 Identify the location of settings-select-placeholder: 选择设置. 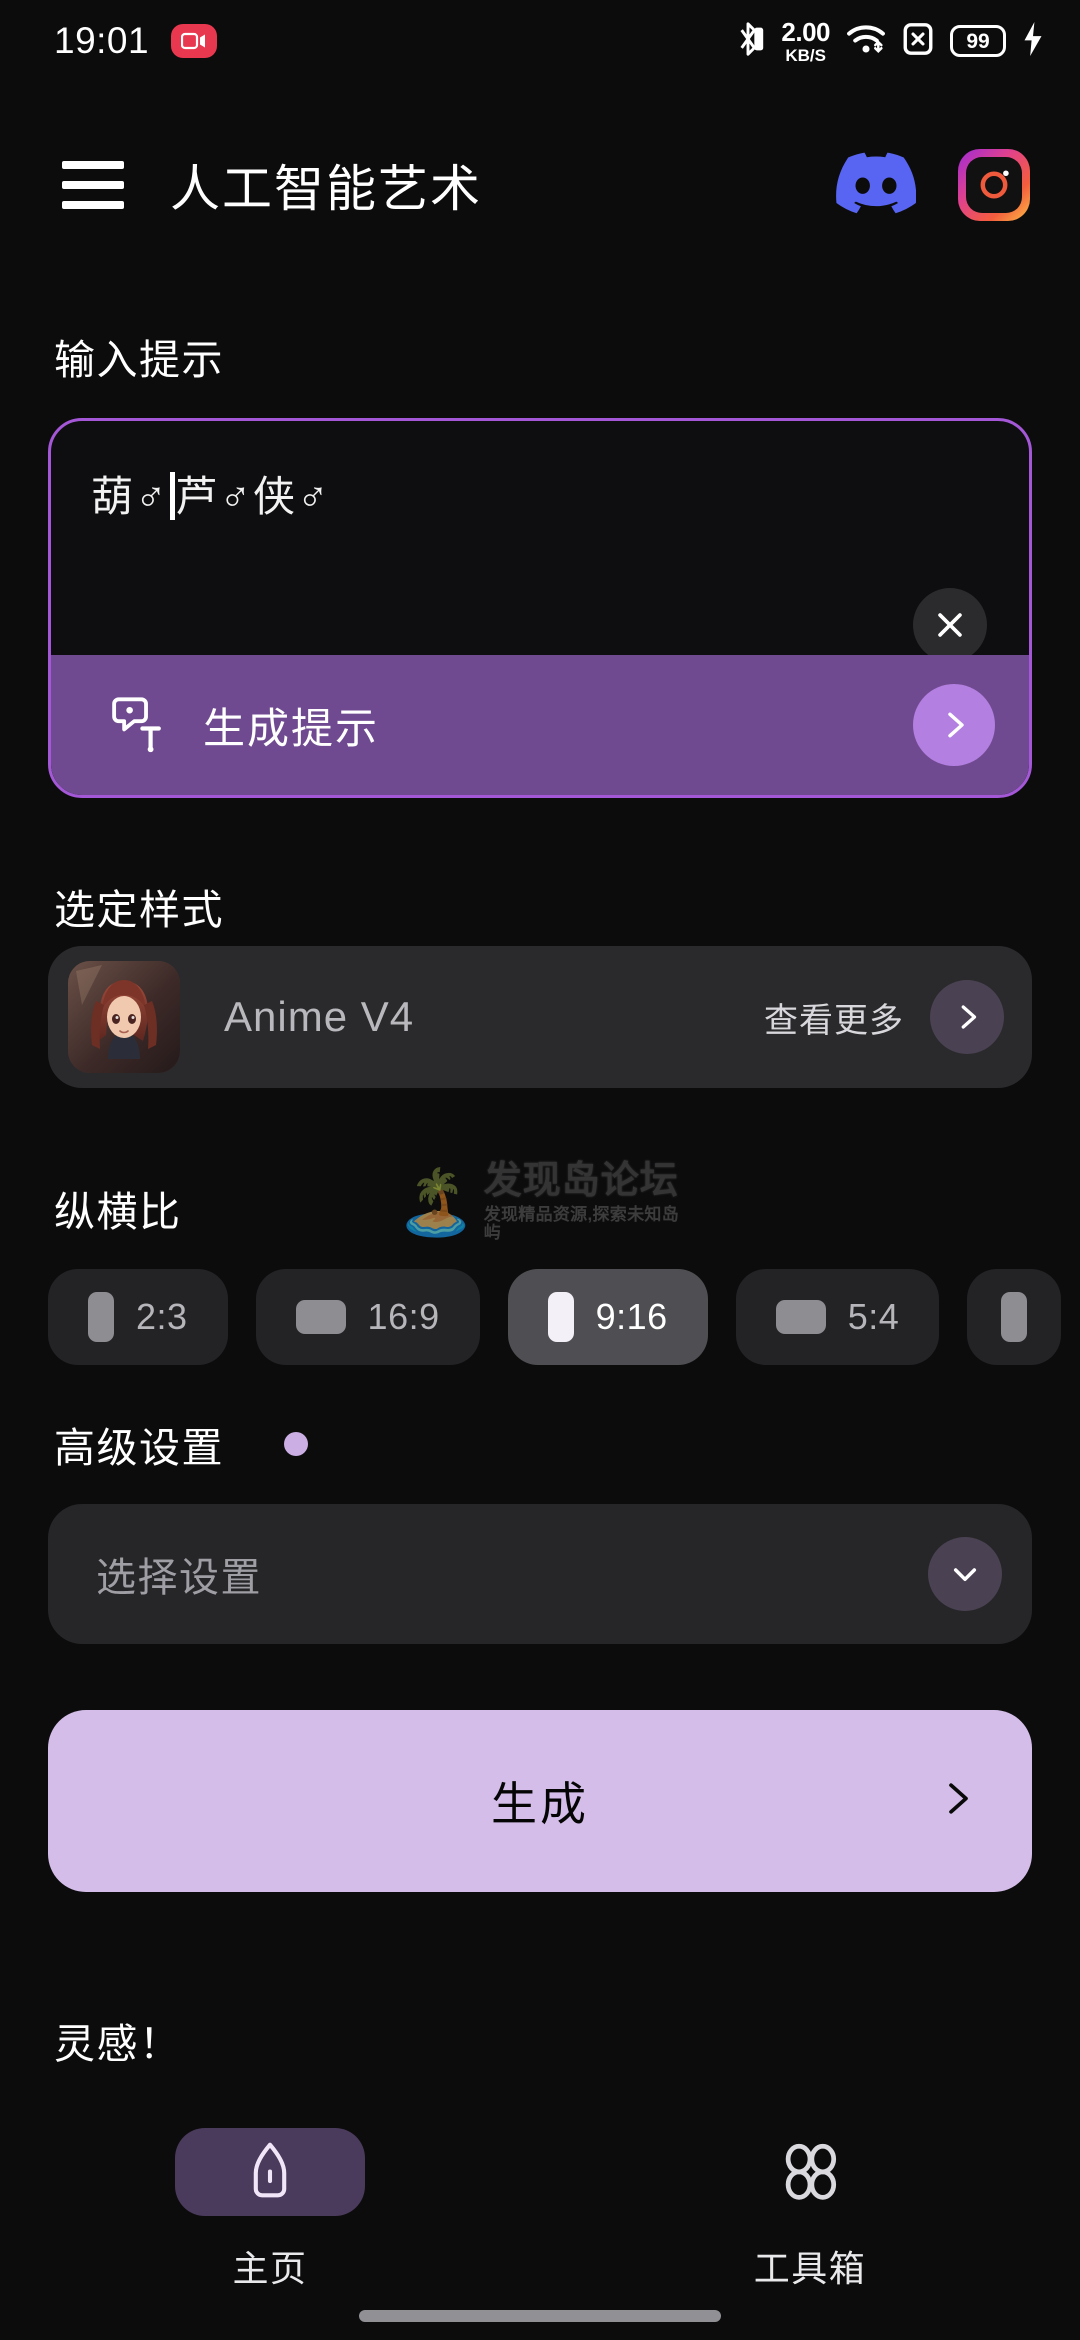
(179, 1578).